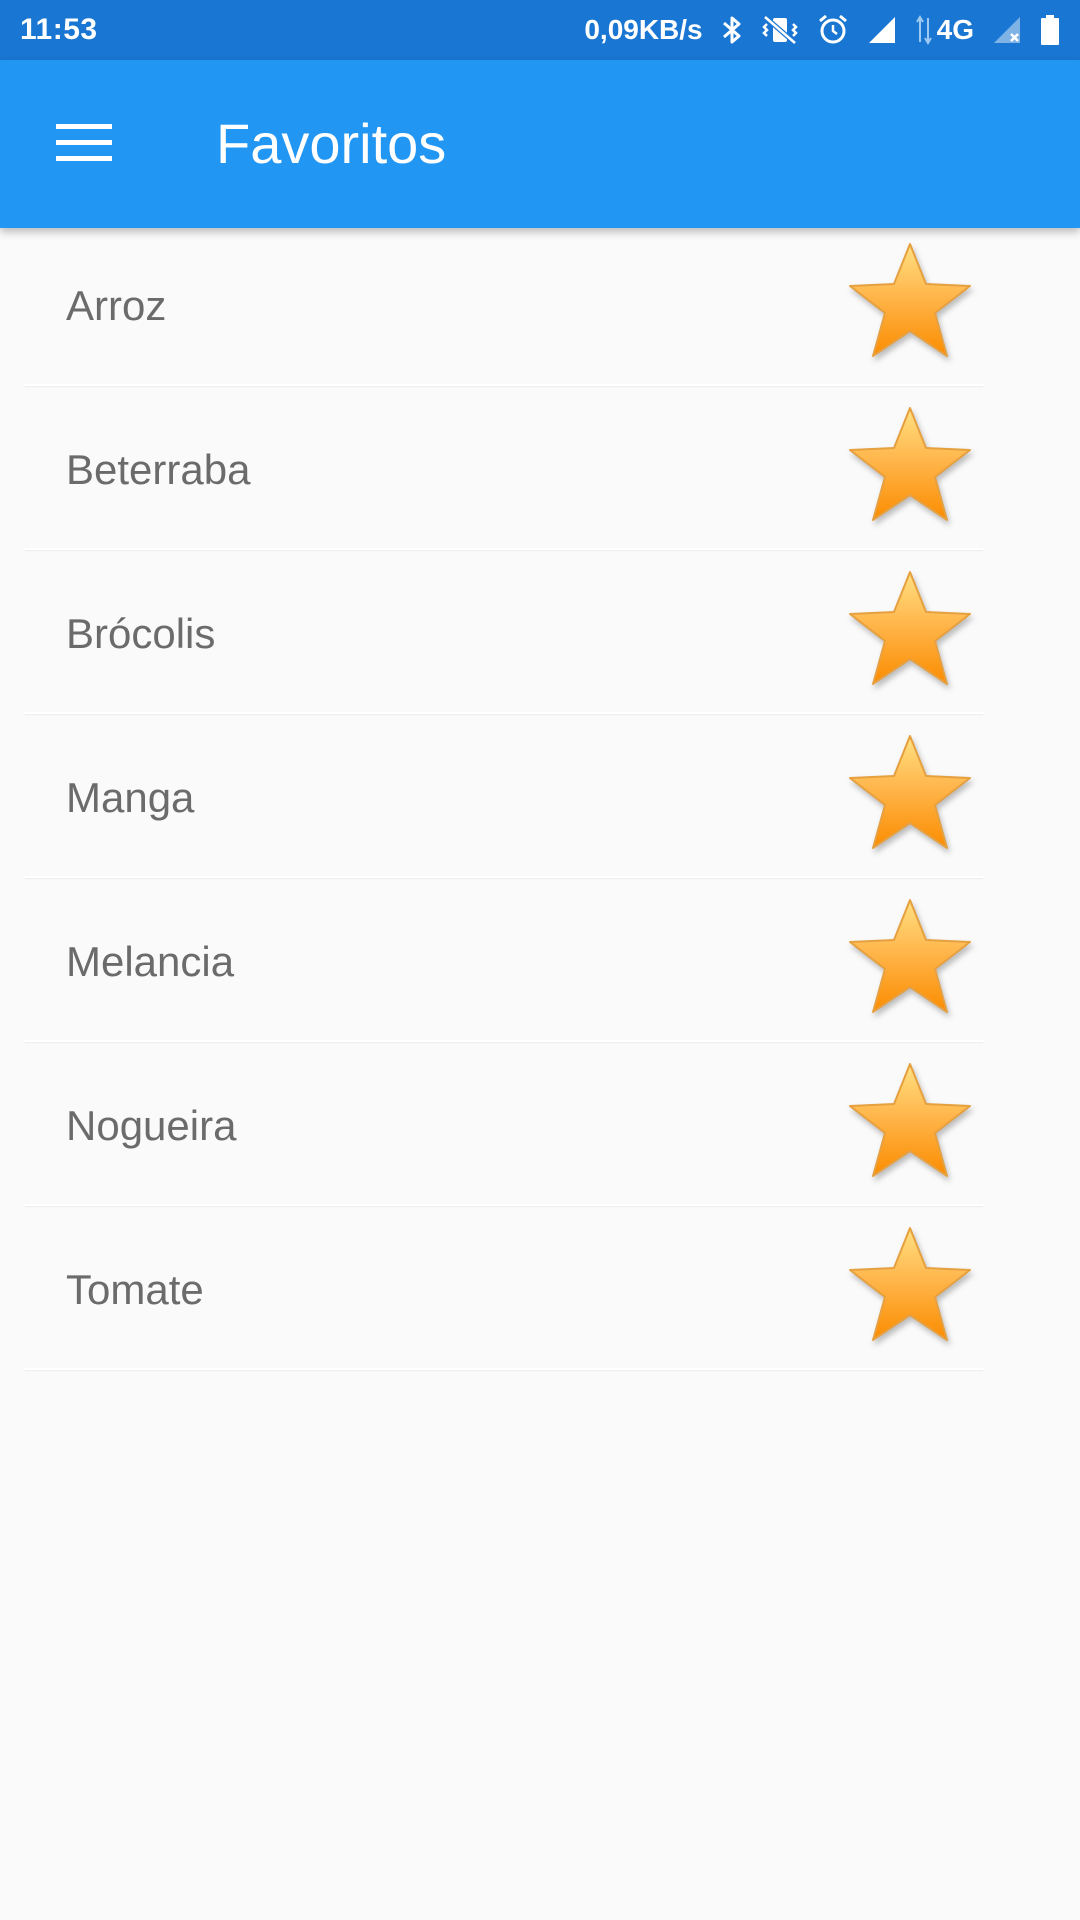  What do you see at coordinates (504, 1291) in the screenshot?
I see `list-item: Tomate` at bounding box center [504, 1291].